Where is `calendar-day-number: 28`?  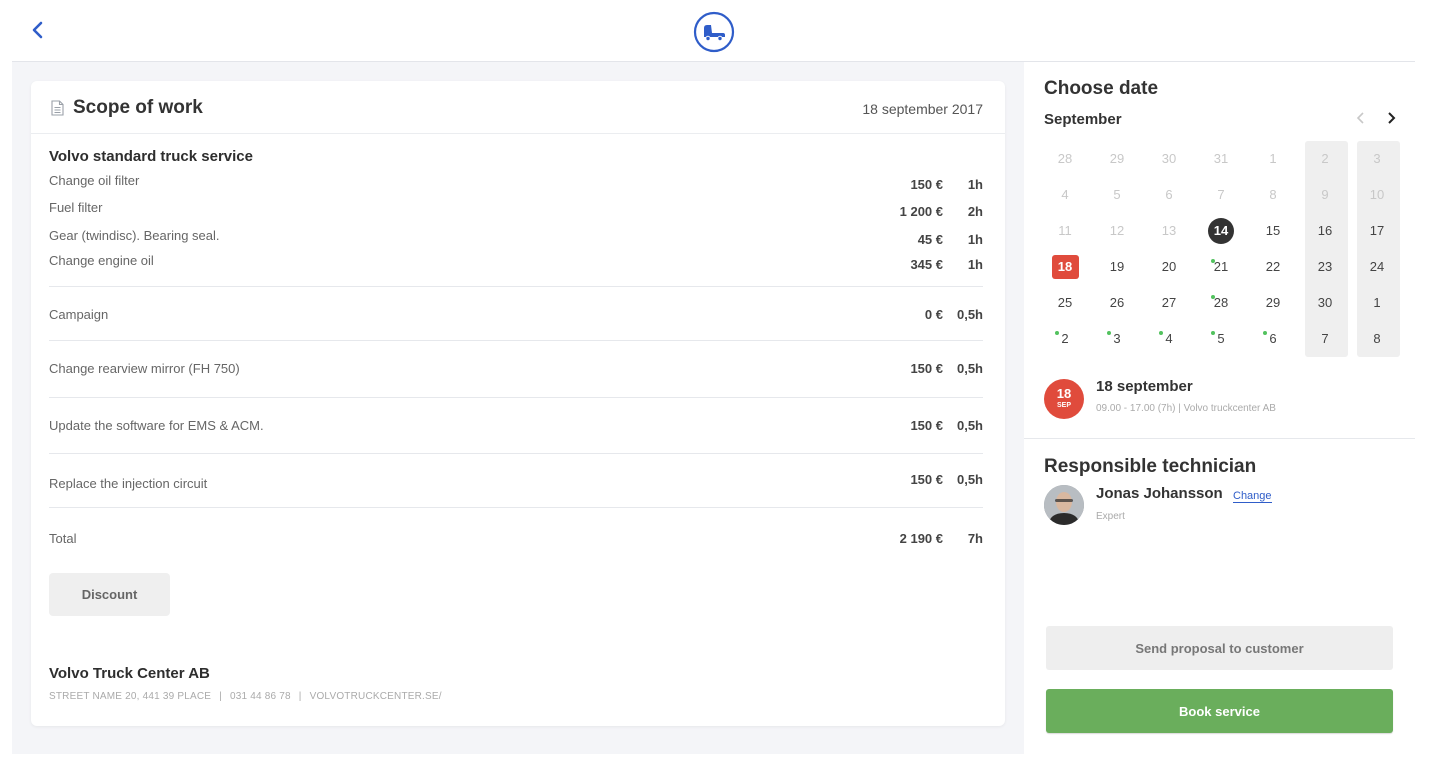
calendar-day-number: 28 is located at coordinates (1065, 158).